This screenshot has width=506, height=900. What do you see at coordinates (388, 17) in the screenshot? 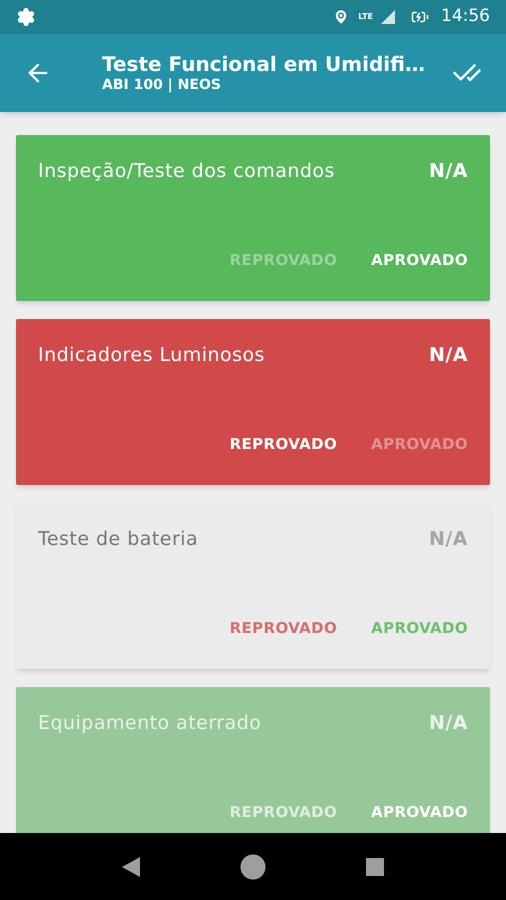
I see `signal-icon` at bounding box center [388, 17].